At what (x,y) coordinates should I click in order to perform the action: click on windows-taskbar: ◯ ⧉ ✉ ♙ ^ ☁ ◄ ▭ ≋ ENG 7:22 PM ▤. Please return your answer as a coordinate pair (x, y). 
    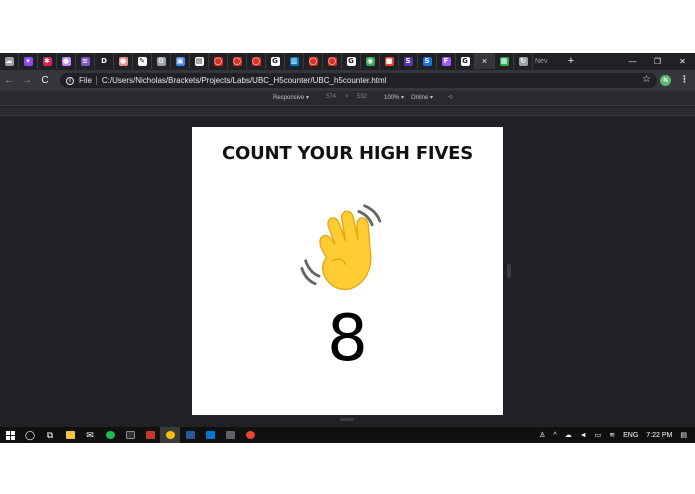
    Looking at the image, I should click on (347, 435).